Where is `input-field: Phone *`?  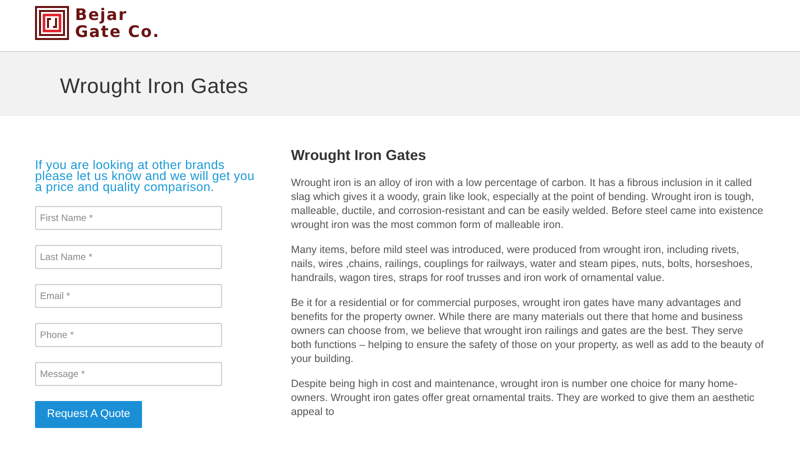
input-field: Phone * is located at coordinates (128, 335).